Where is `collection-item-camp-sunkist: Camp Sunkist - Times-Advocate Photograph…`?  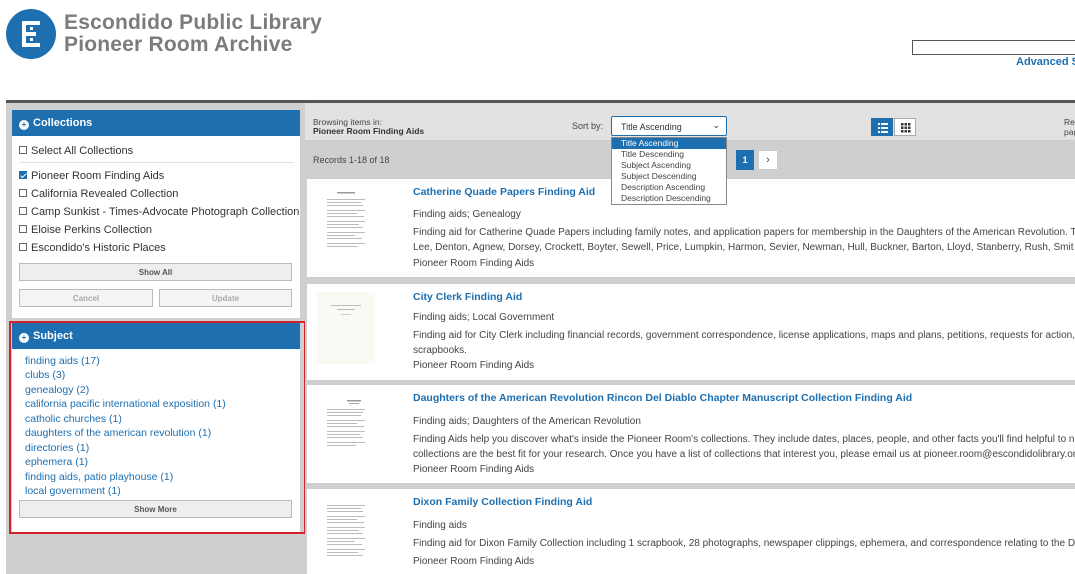 collection-item-camp-sunkist: Camp Sunkist - Times-Advocate Photograph… is located at coordinates (159, 212).